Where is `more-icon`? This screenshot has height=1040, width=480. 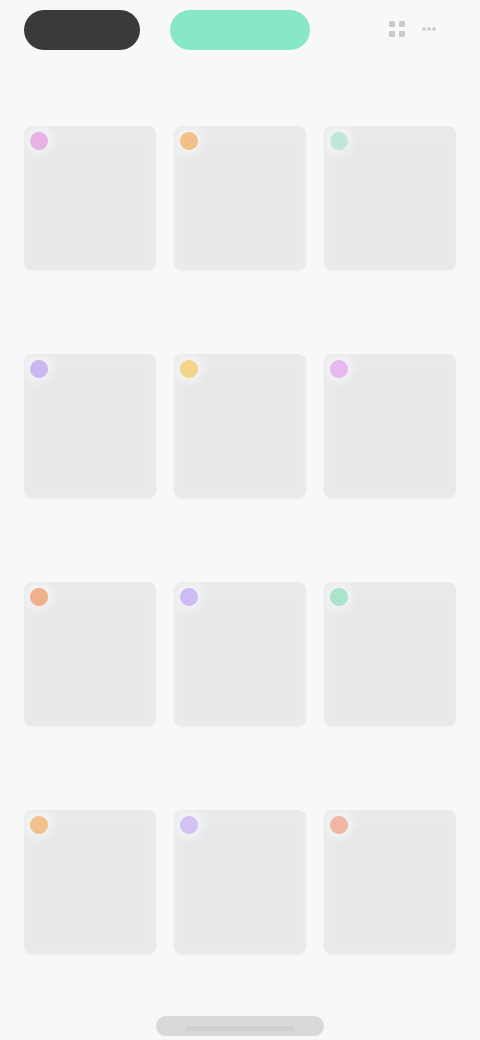 more-icon is located at coordinates (429, 29).